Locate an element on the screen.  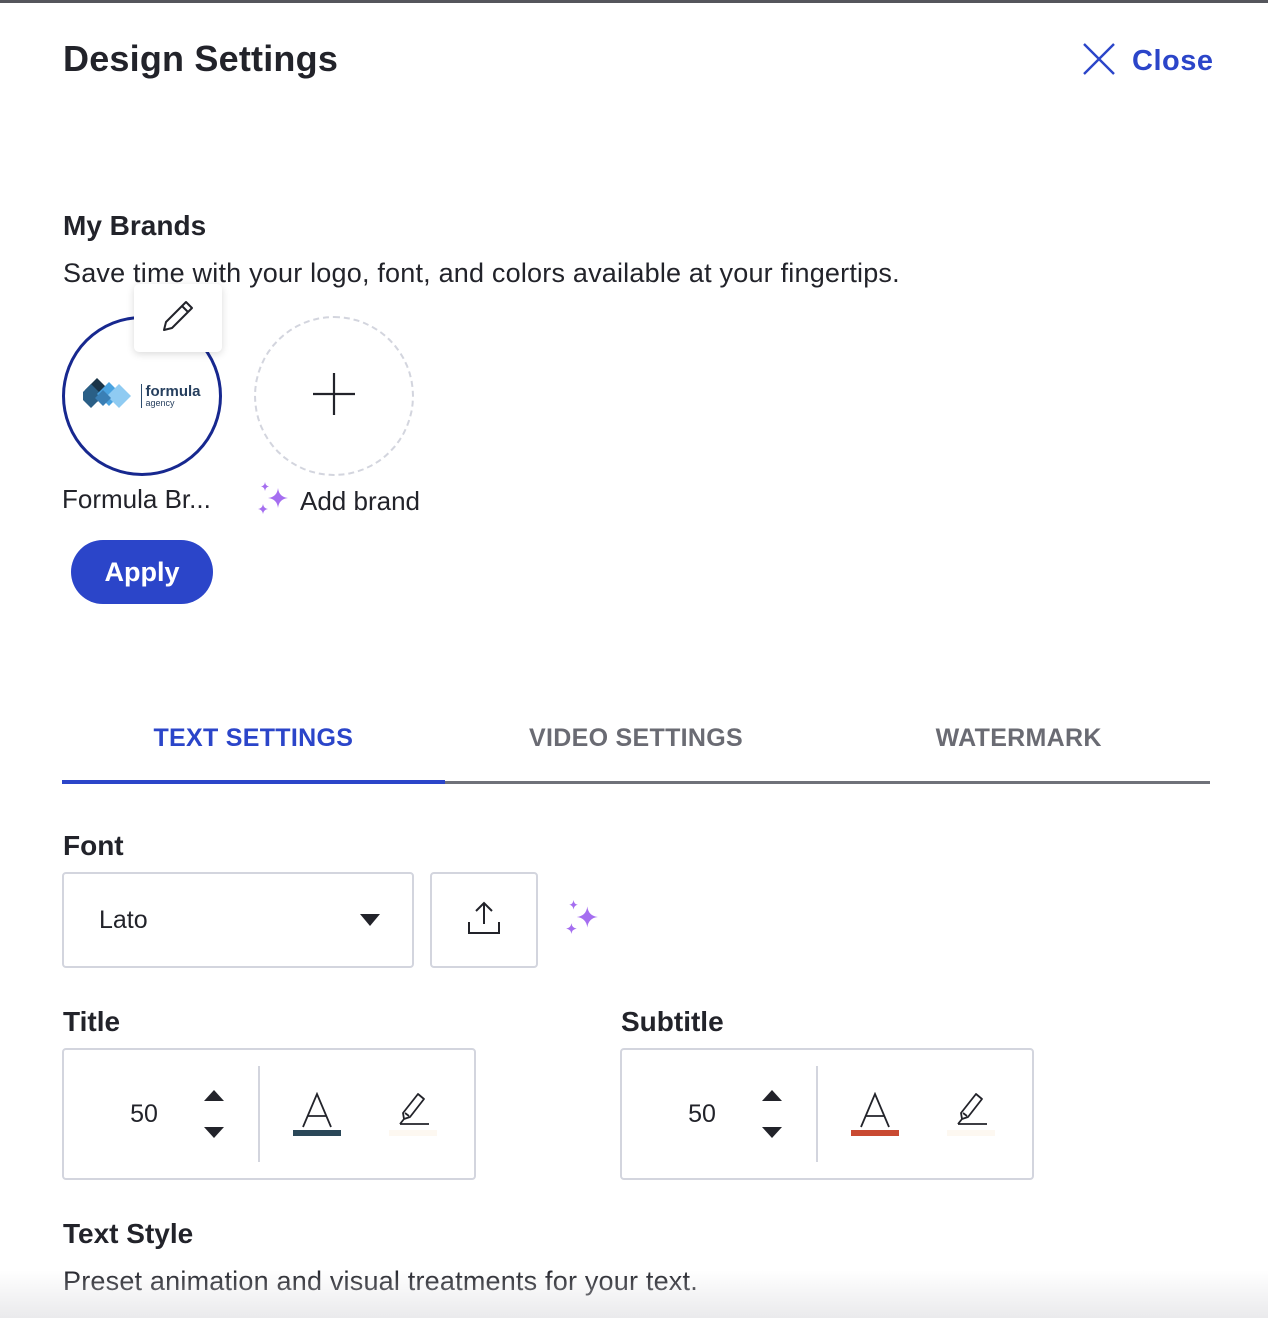
settings-tabs: TEXT SETTINGS VIDEO SETTINGS WATERMARK is located at coordinates (636, 742).